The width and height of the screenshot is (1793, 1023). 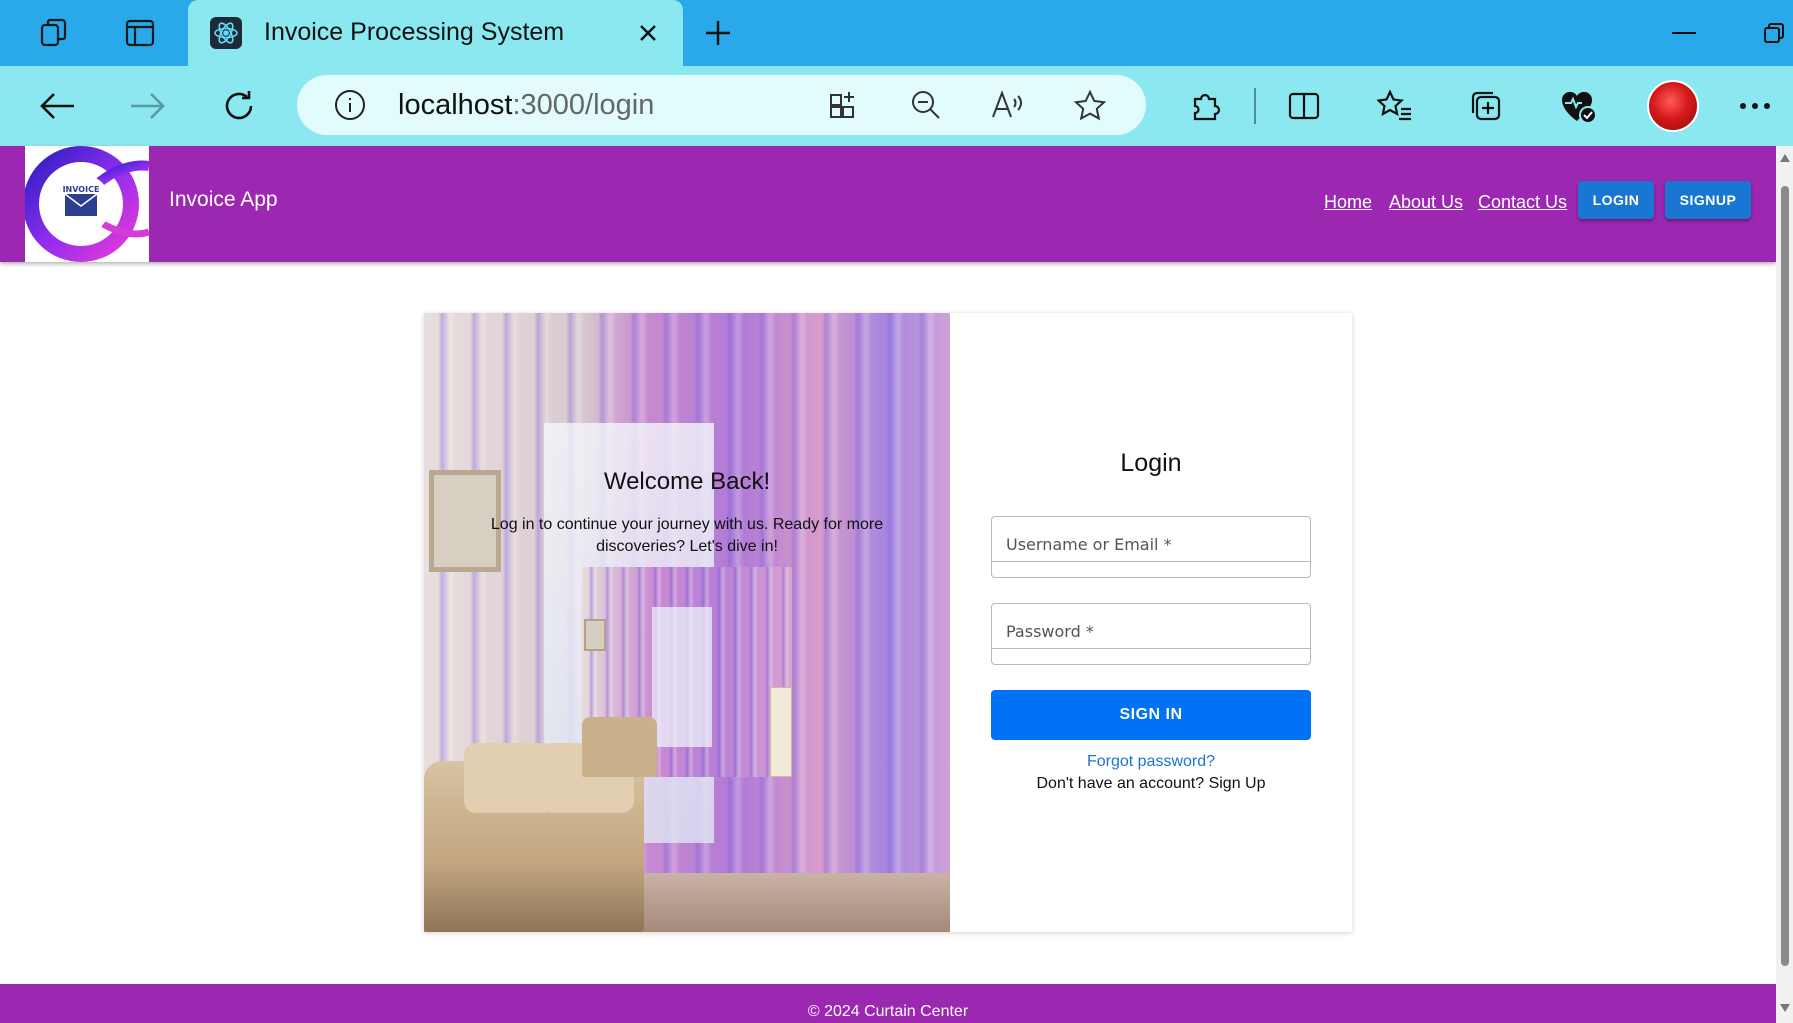 What do you see at coordinates (57, 106) in the screenshot?
I see `back-icon` at bounding box center [57, 106].